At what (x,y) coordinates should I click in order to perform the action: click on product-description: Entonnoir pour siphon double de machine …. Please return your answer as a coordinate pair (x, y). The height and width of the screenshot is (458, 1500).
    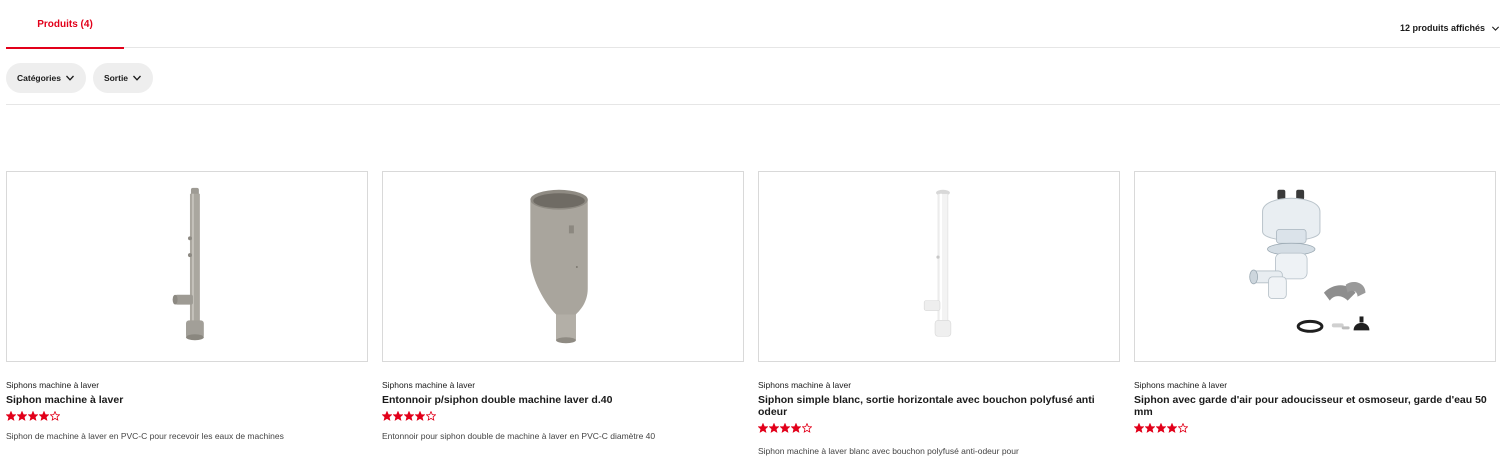
    Looking at the image, I should click on (519, 436).